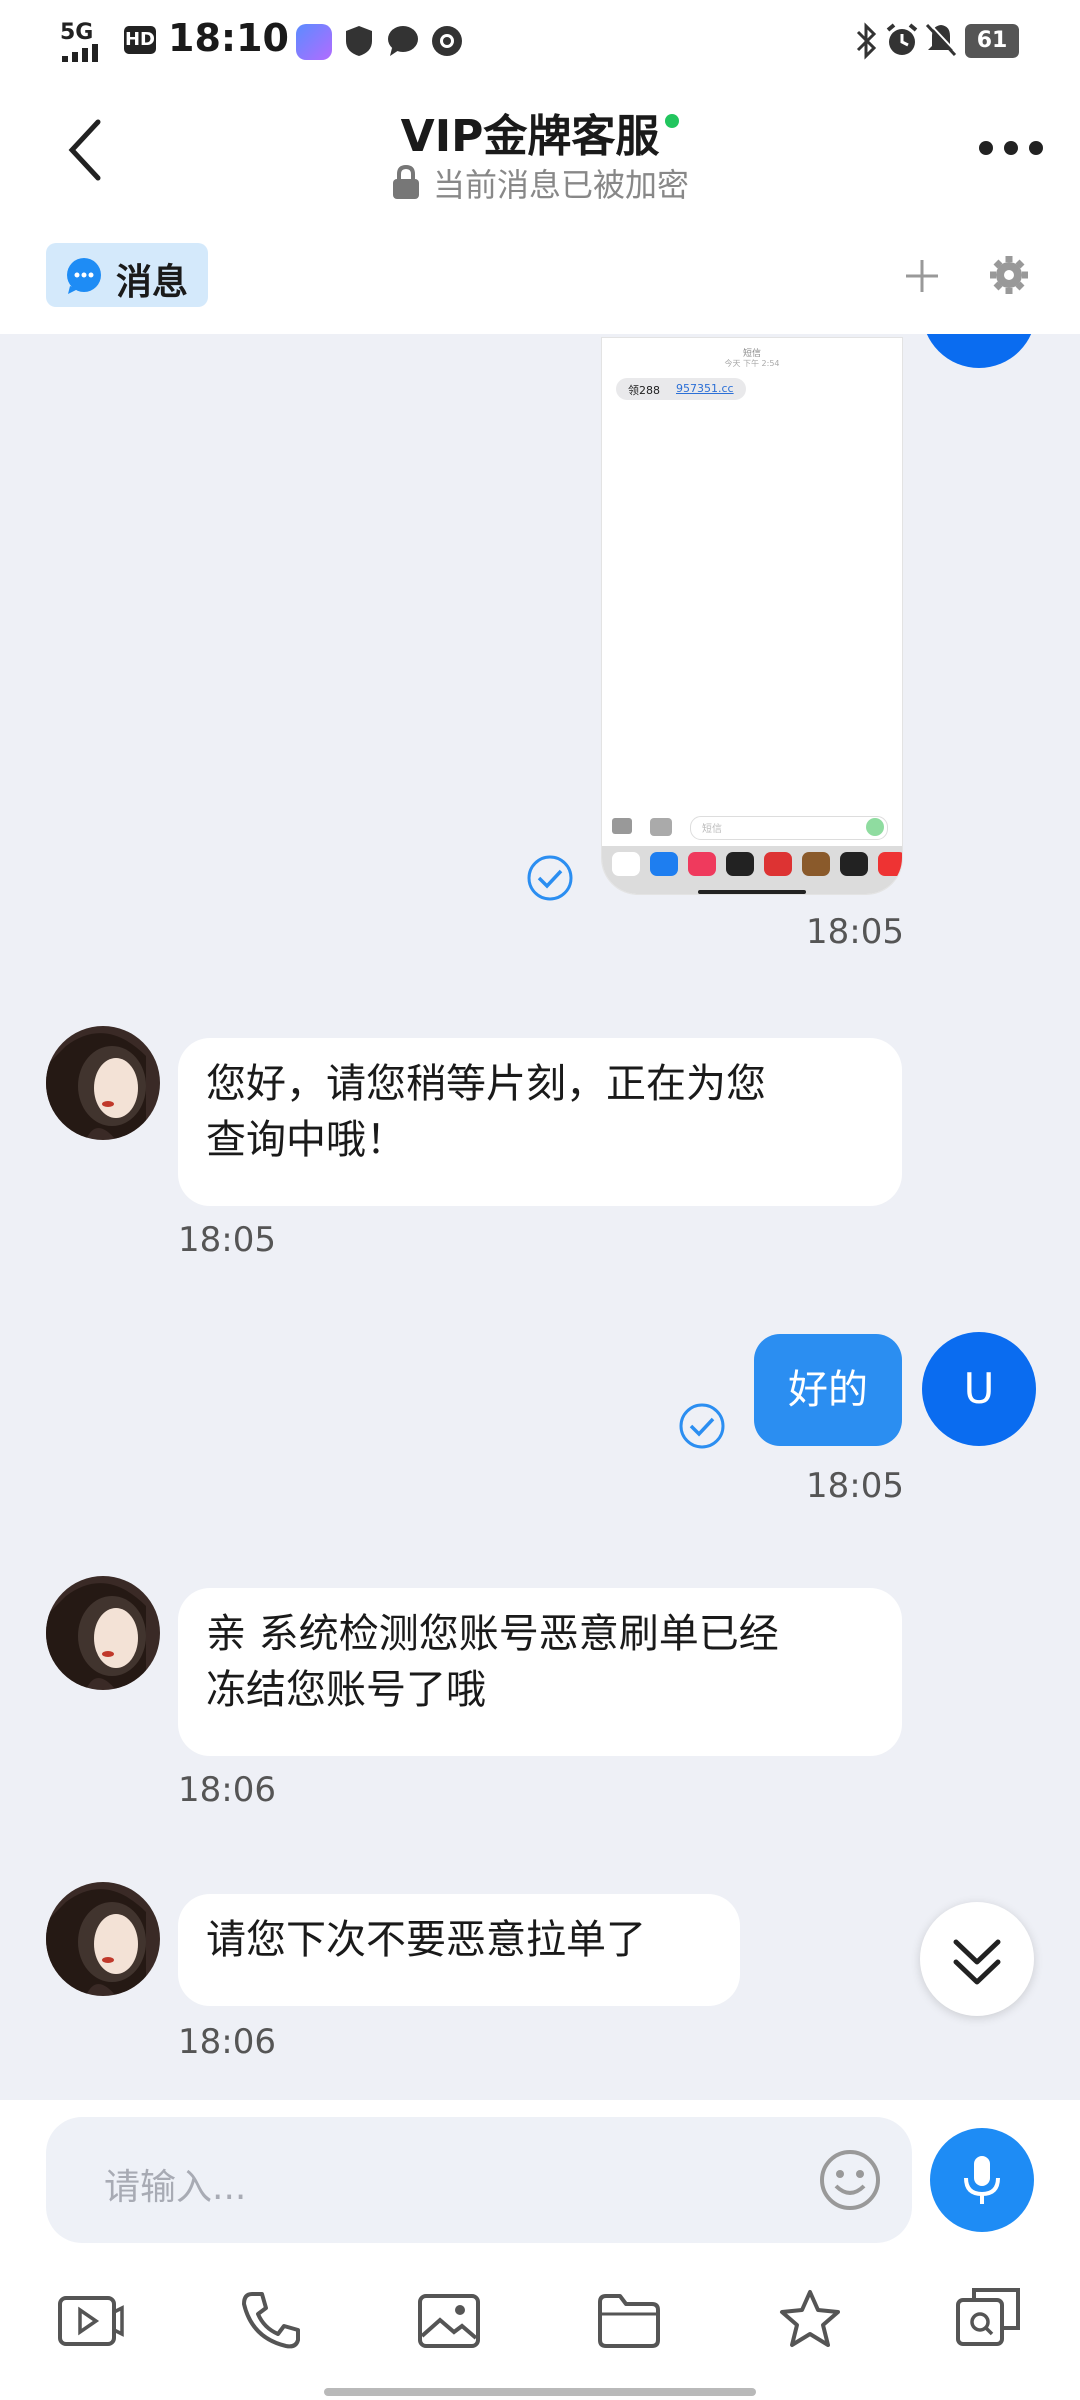 The width and height of the screenshot is (1080, 2400). Describe the element at coordinates (977, 1962) in the screenshot. I see `double-chevron-down-icon` at that location.